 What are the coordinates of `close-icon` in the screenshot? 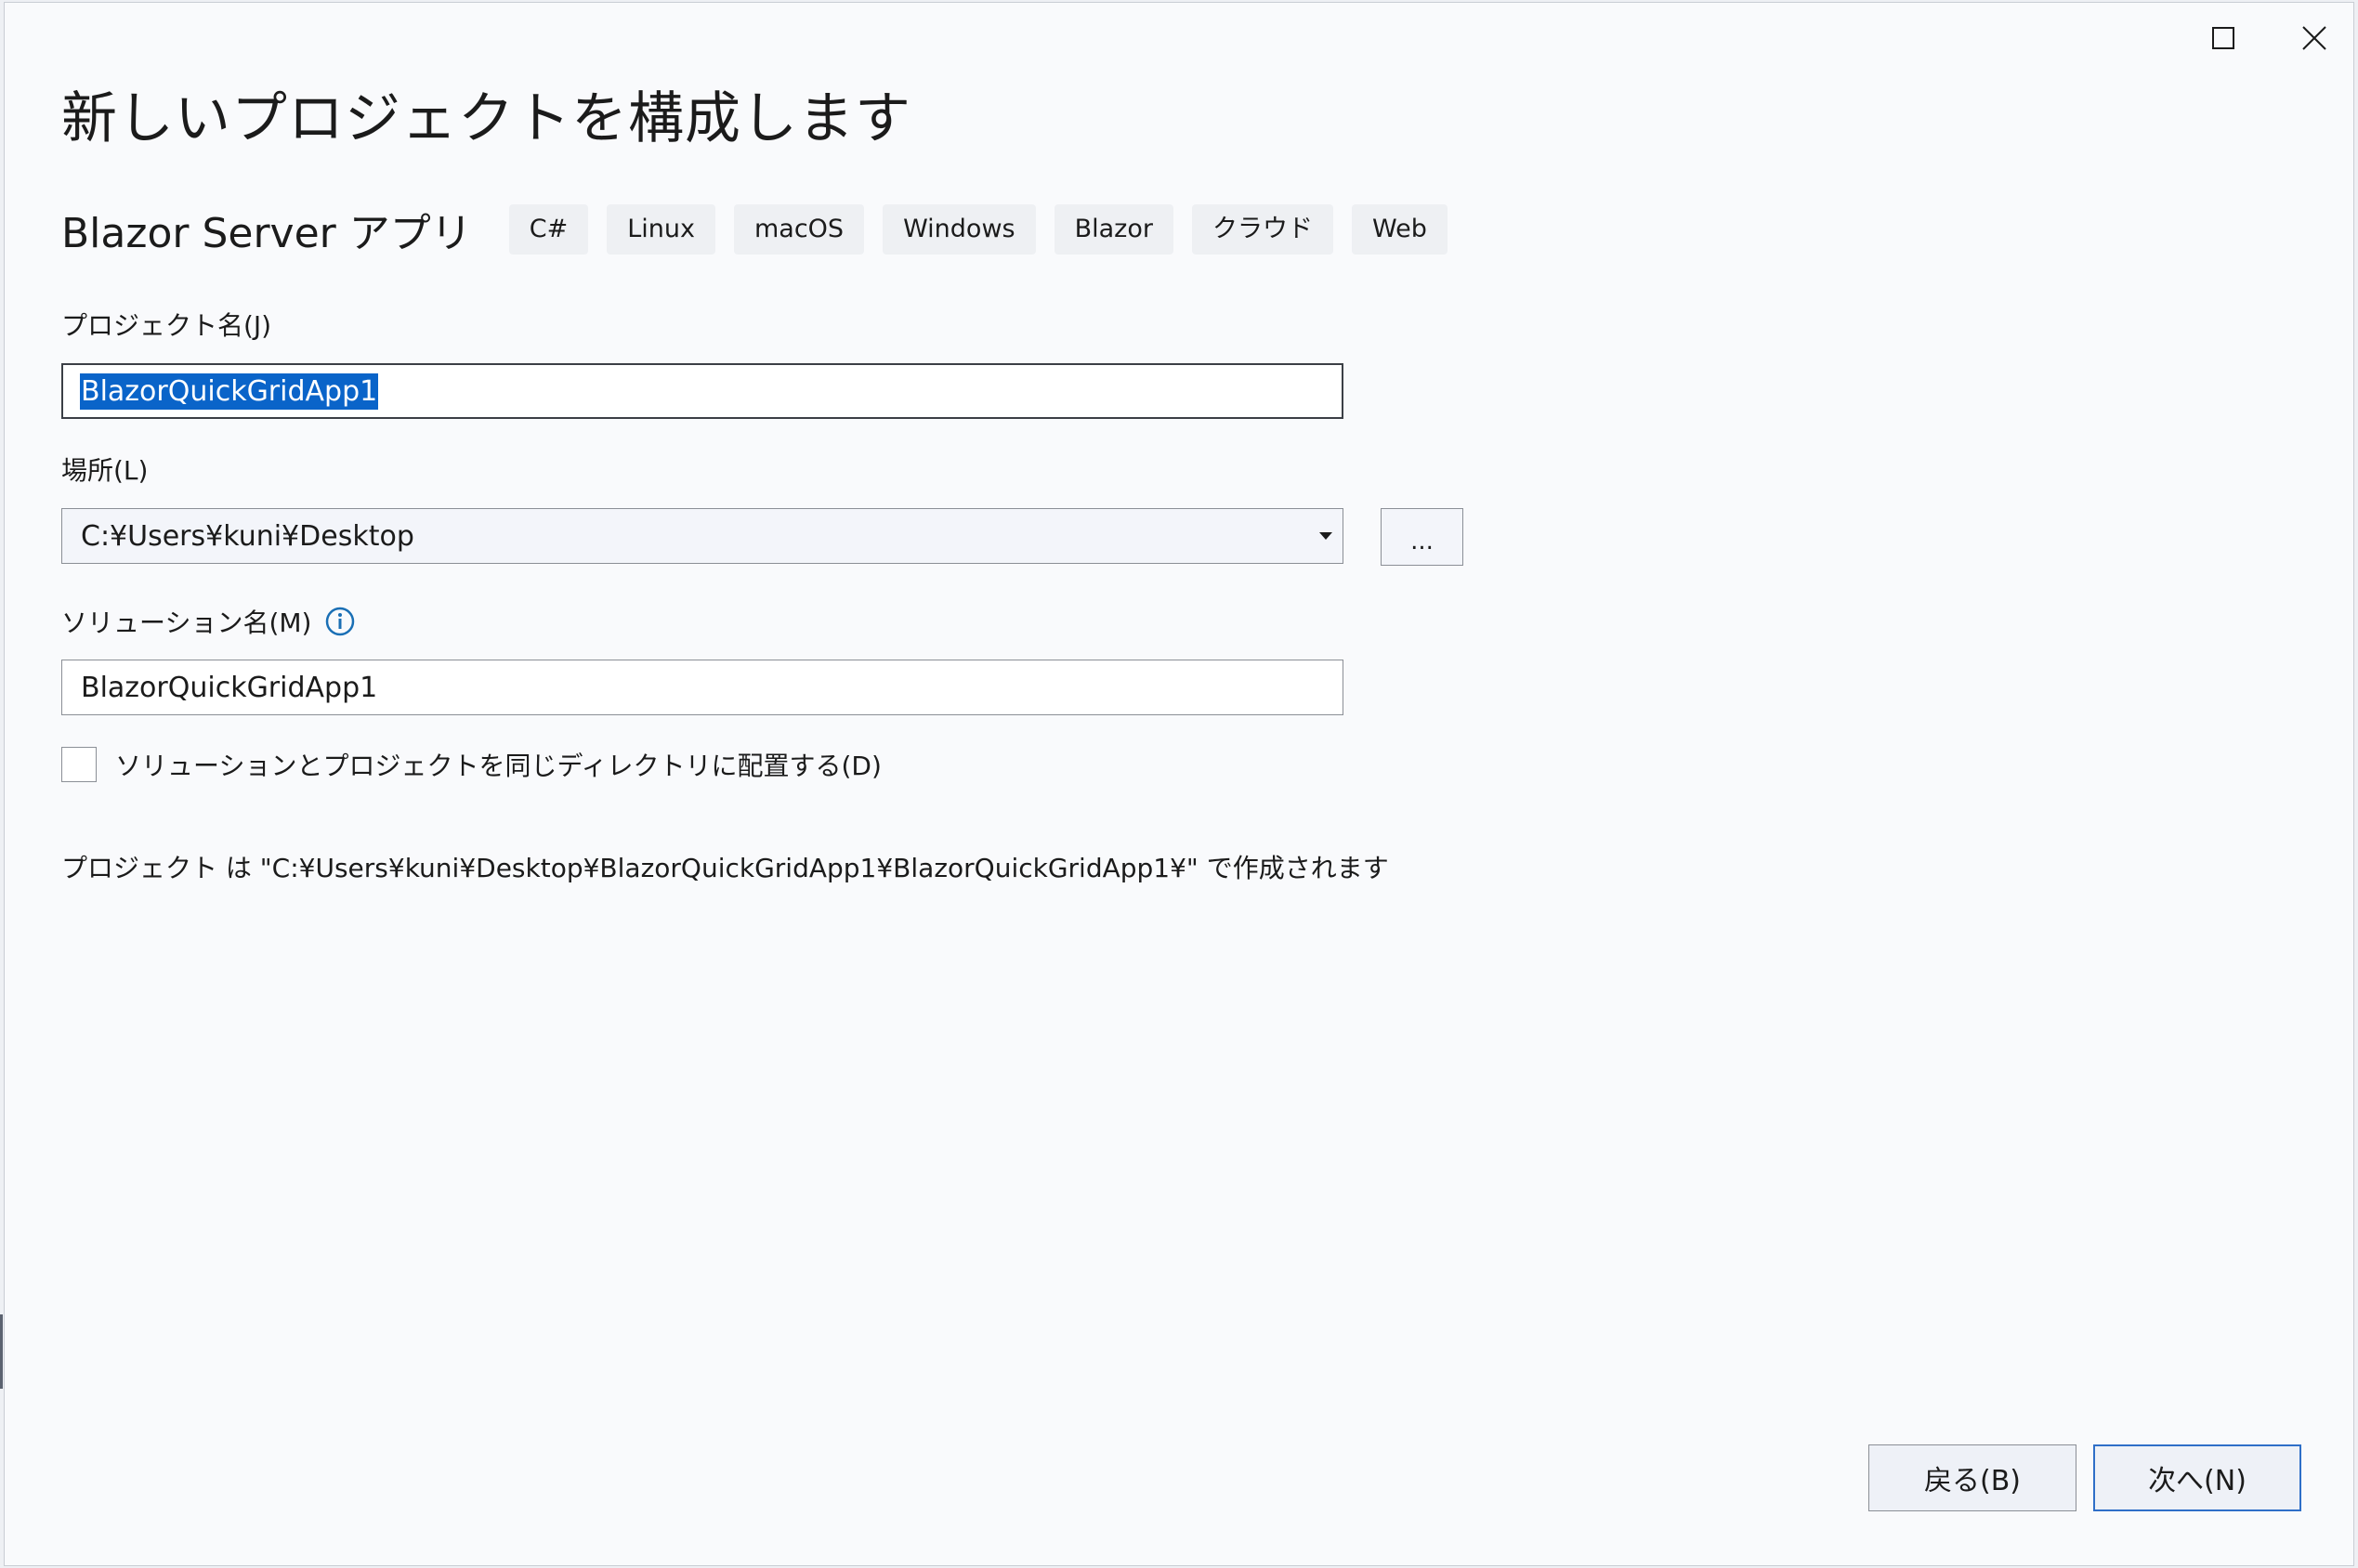 It's located at (2314, 38).